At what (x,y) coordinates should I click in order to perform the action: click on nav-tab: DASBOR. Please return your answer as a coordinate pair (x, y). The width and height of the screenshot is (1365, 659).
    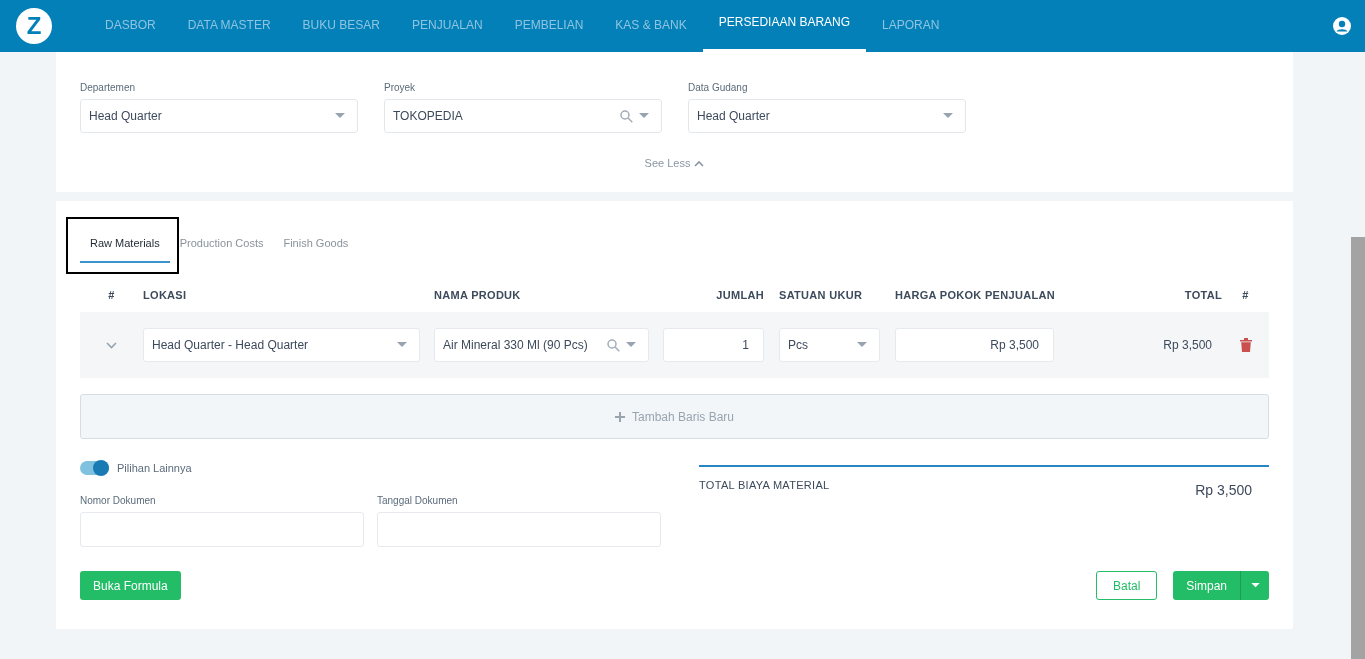
    Looking at the image, I should click on (130, 26).